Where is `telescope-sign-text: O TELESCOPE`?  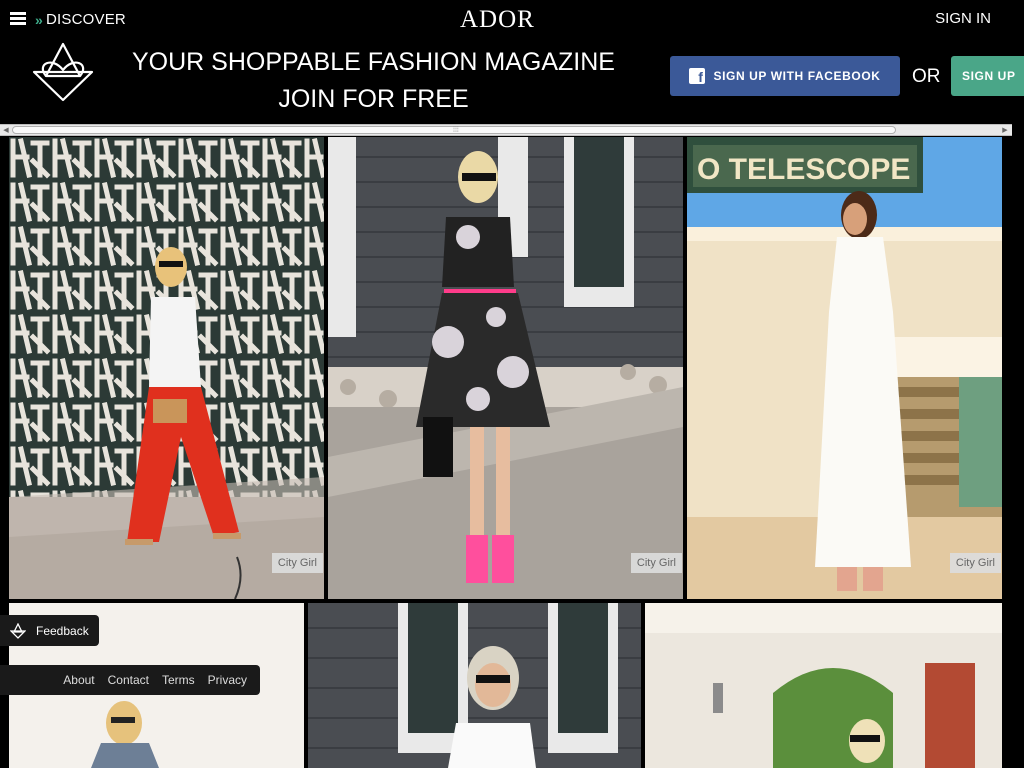
telescope-sign-text: O TELESCOPE is located at coordinates (803, 169).